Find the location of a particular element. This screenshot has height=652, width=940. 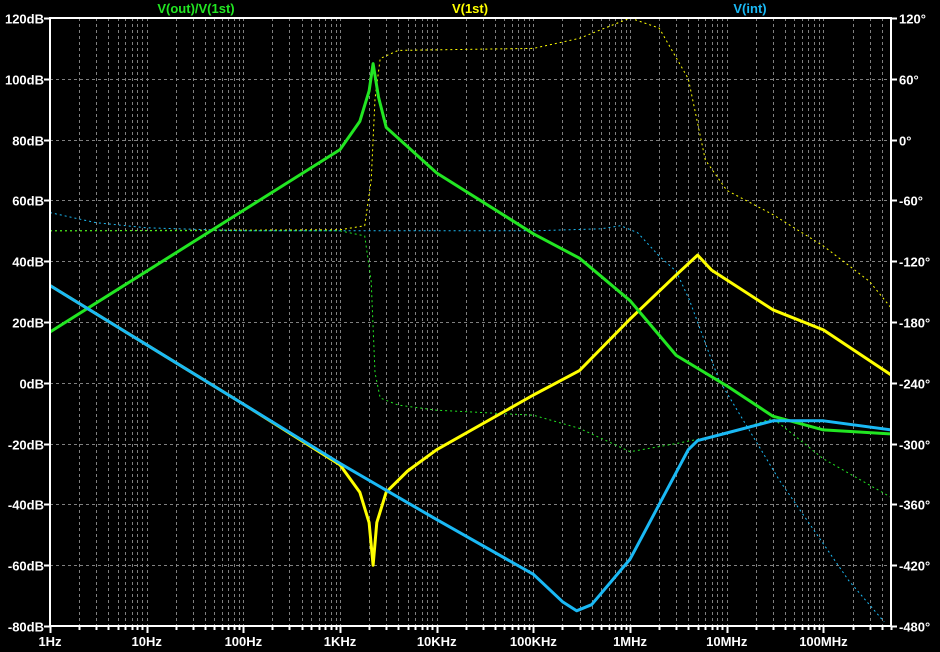

y-tick-label-left: -20dB is located at coordinates (26, 445).